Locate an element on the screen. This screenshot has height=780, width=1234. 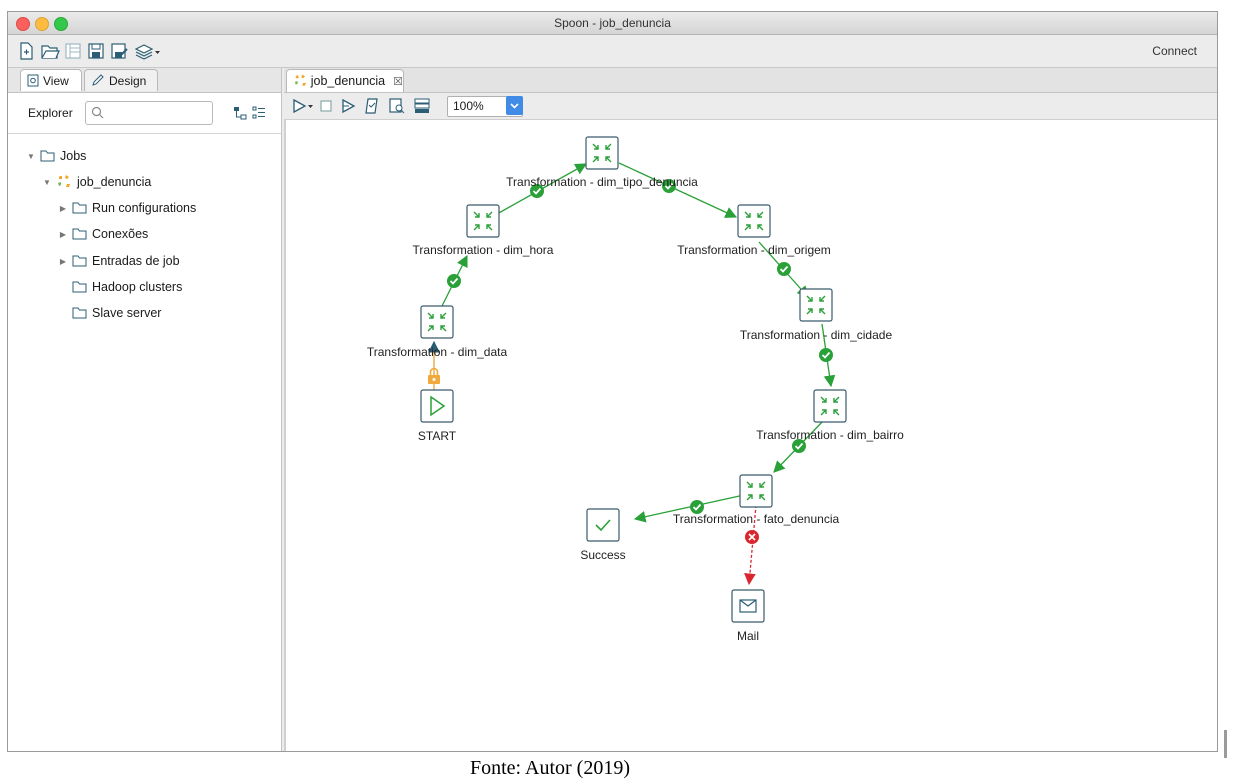
run-icon is located at coordinates (303, 106).